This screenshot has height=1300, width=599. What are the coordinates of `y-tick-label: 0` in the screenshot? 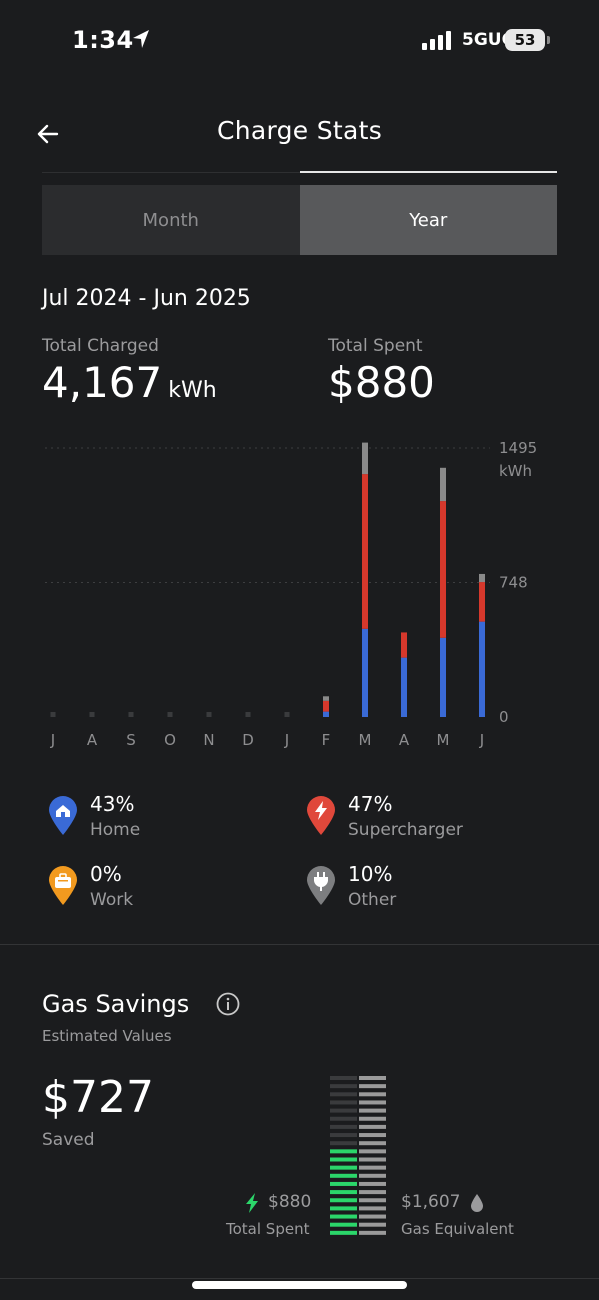 It's located at (504, 717).